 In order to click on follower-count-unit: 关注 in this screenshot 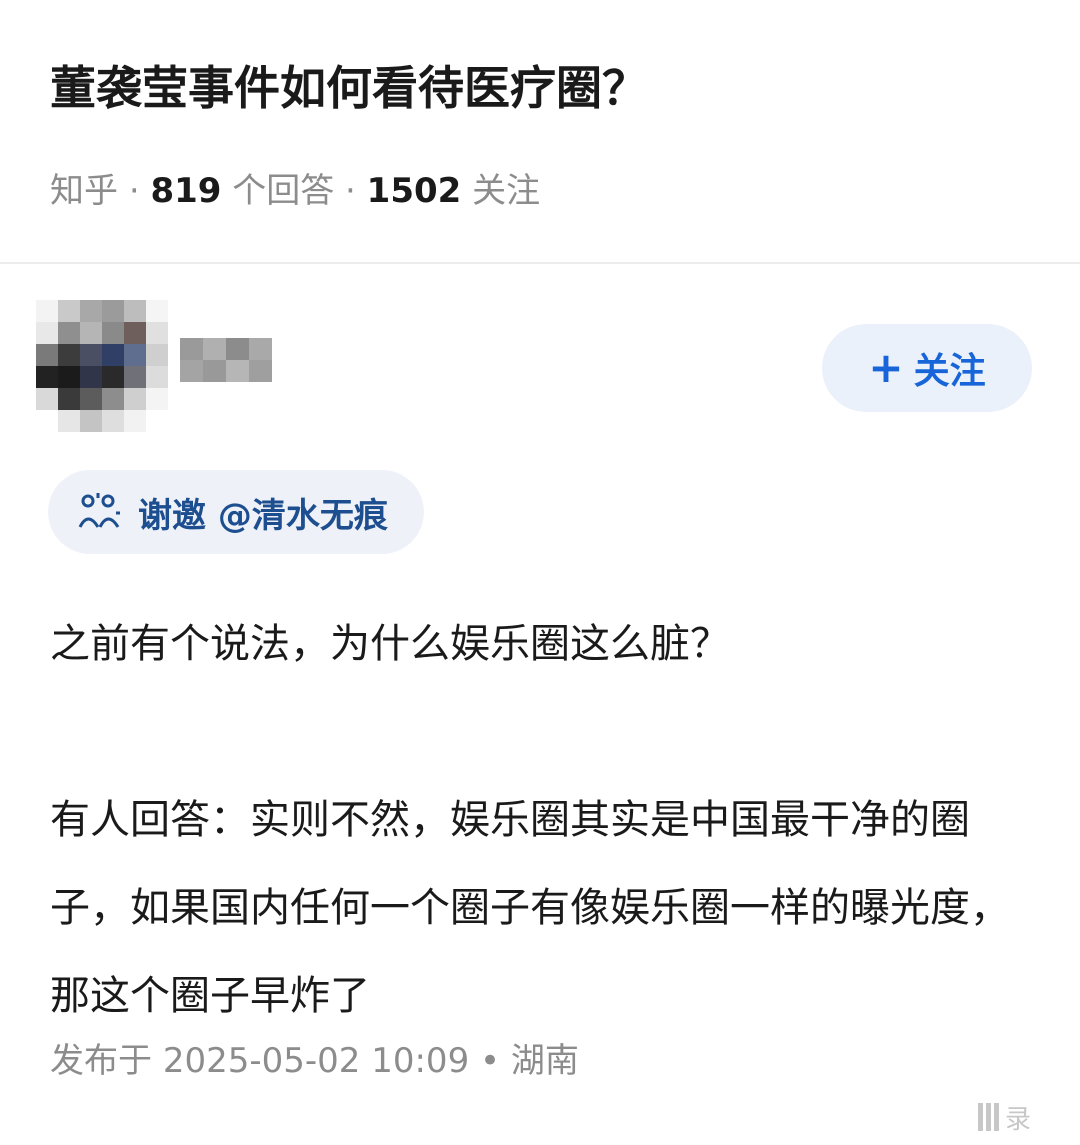, I will do `click(506, 191)`.